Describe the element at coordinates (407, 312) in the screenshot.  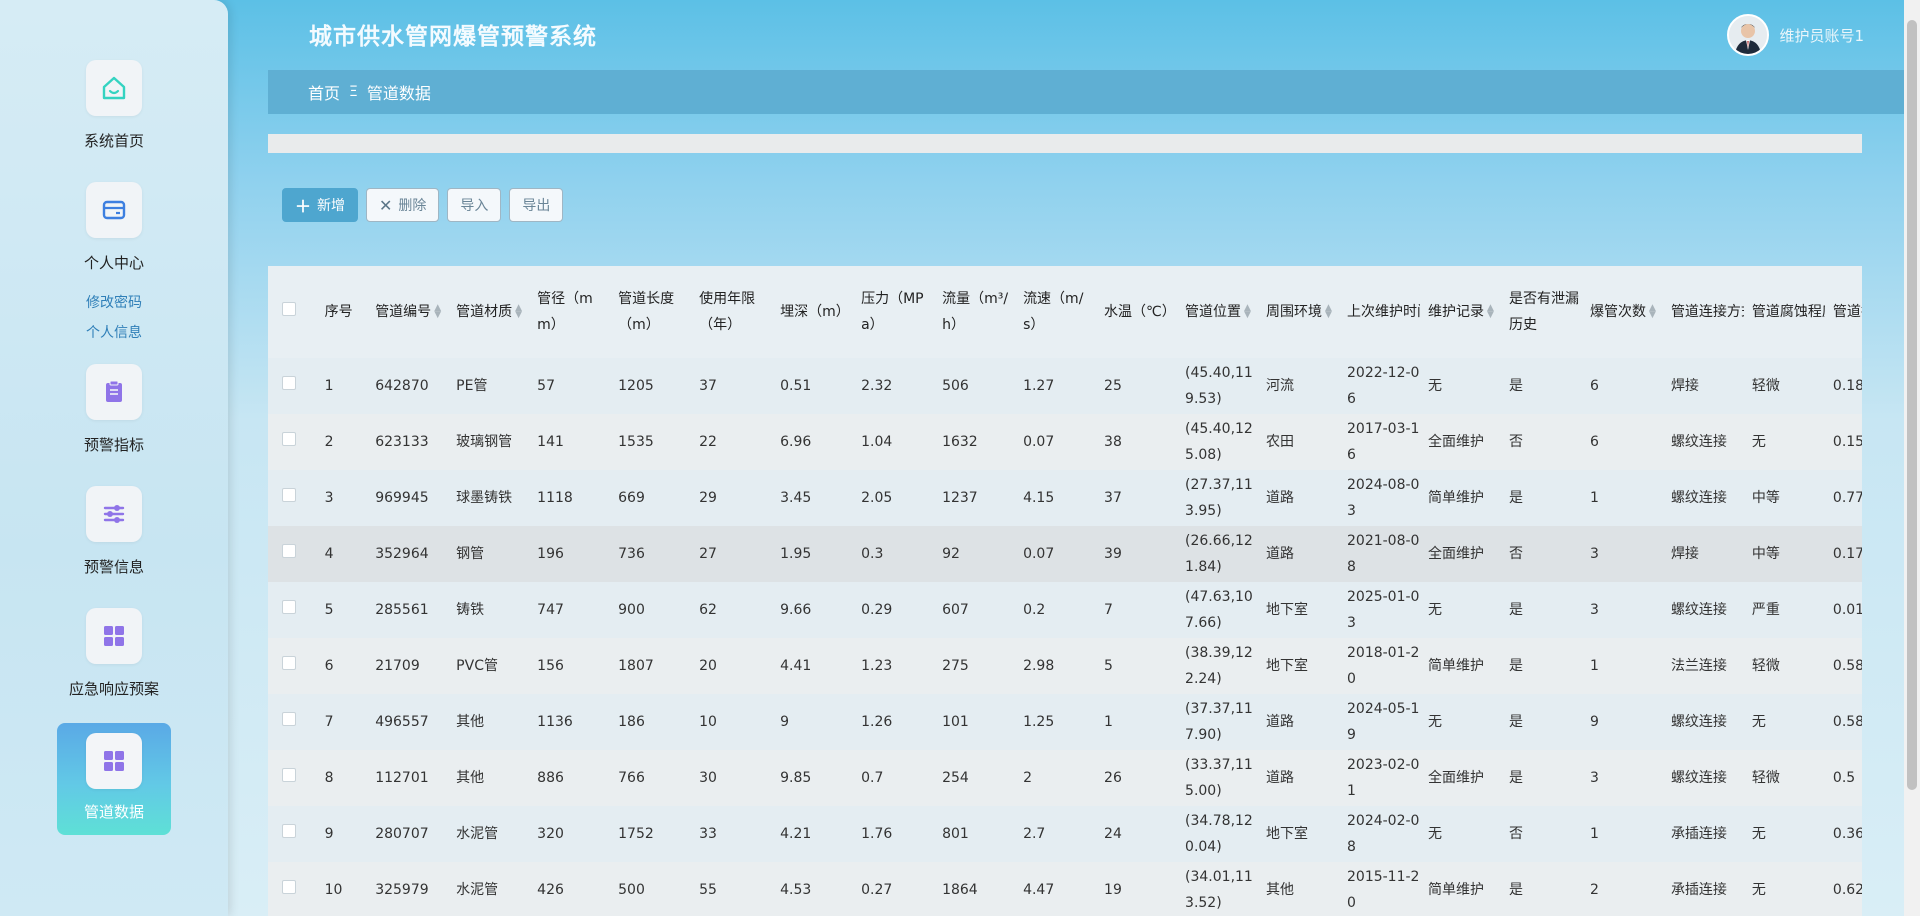
I see `column-header: 管道编号 ▲ ▼` at that location.